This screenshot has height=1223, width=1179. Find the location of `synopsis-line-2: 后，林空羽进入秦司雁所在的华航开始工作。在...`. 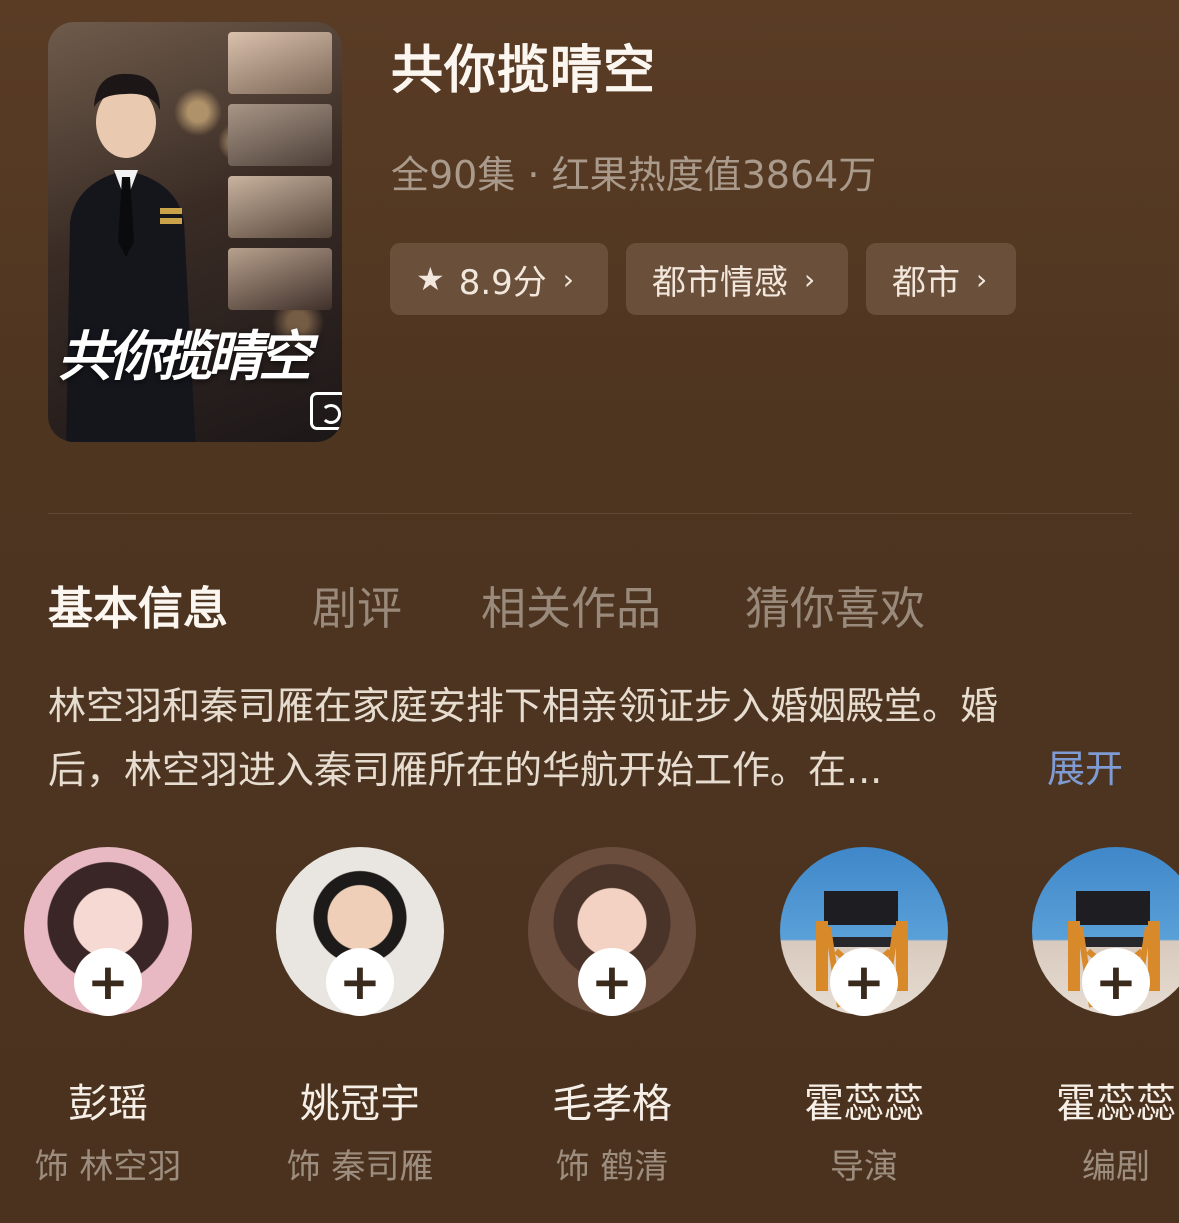

synopsis-line-2: 后，林空羽进入秦司雁所在的华航开始工作。在... is located at coordinates (465, 770).